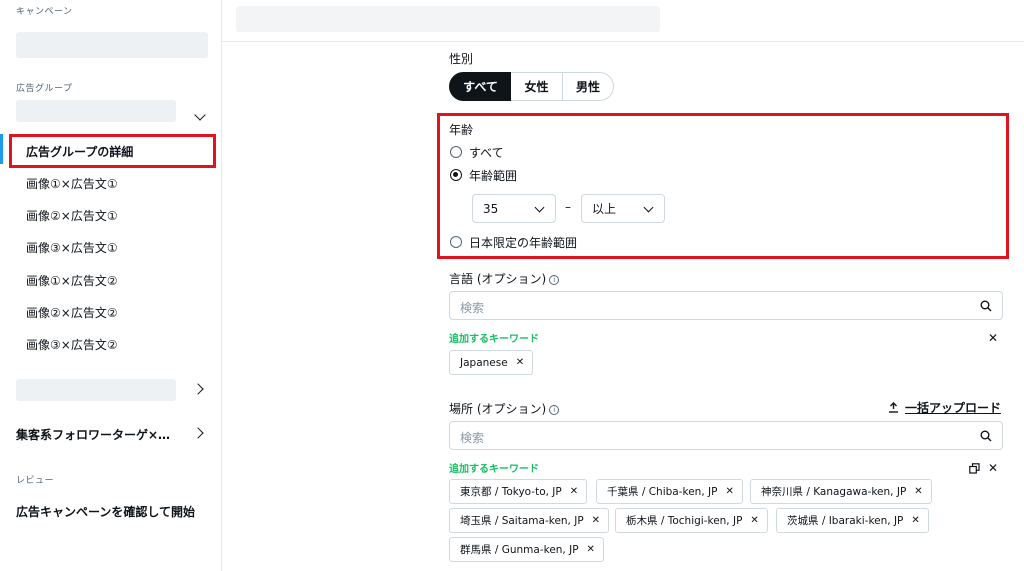 The image size is (1024, 571). I want to click on sidebar-ad-item: 画像③×広告文①, so click(72, 247).